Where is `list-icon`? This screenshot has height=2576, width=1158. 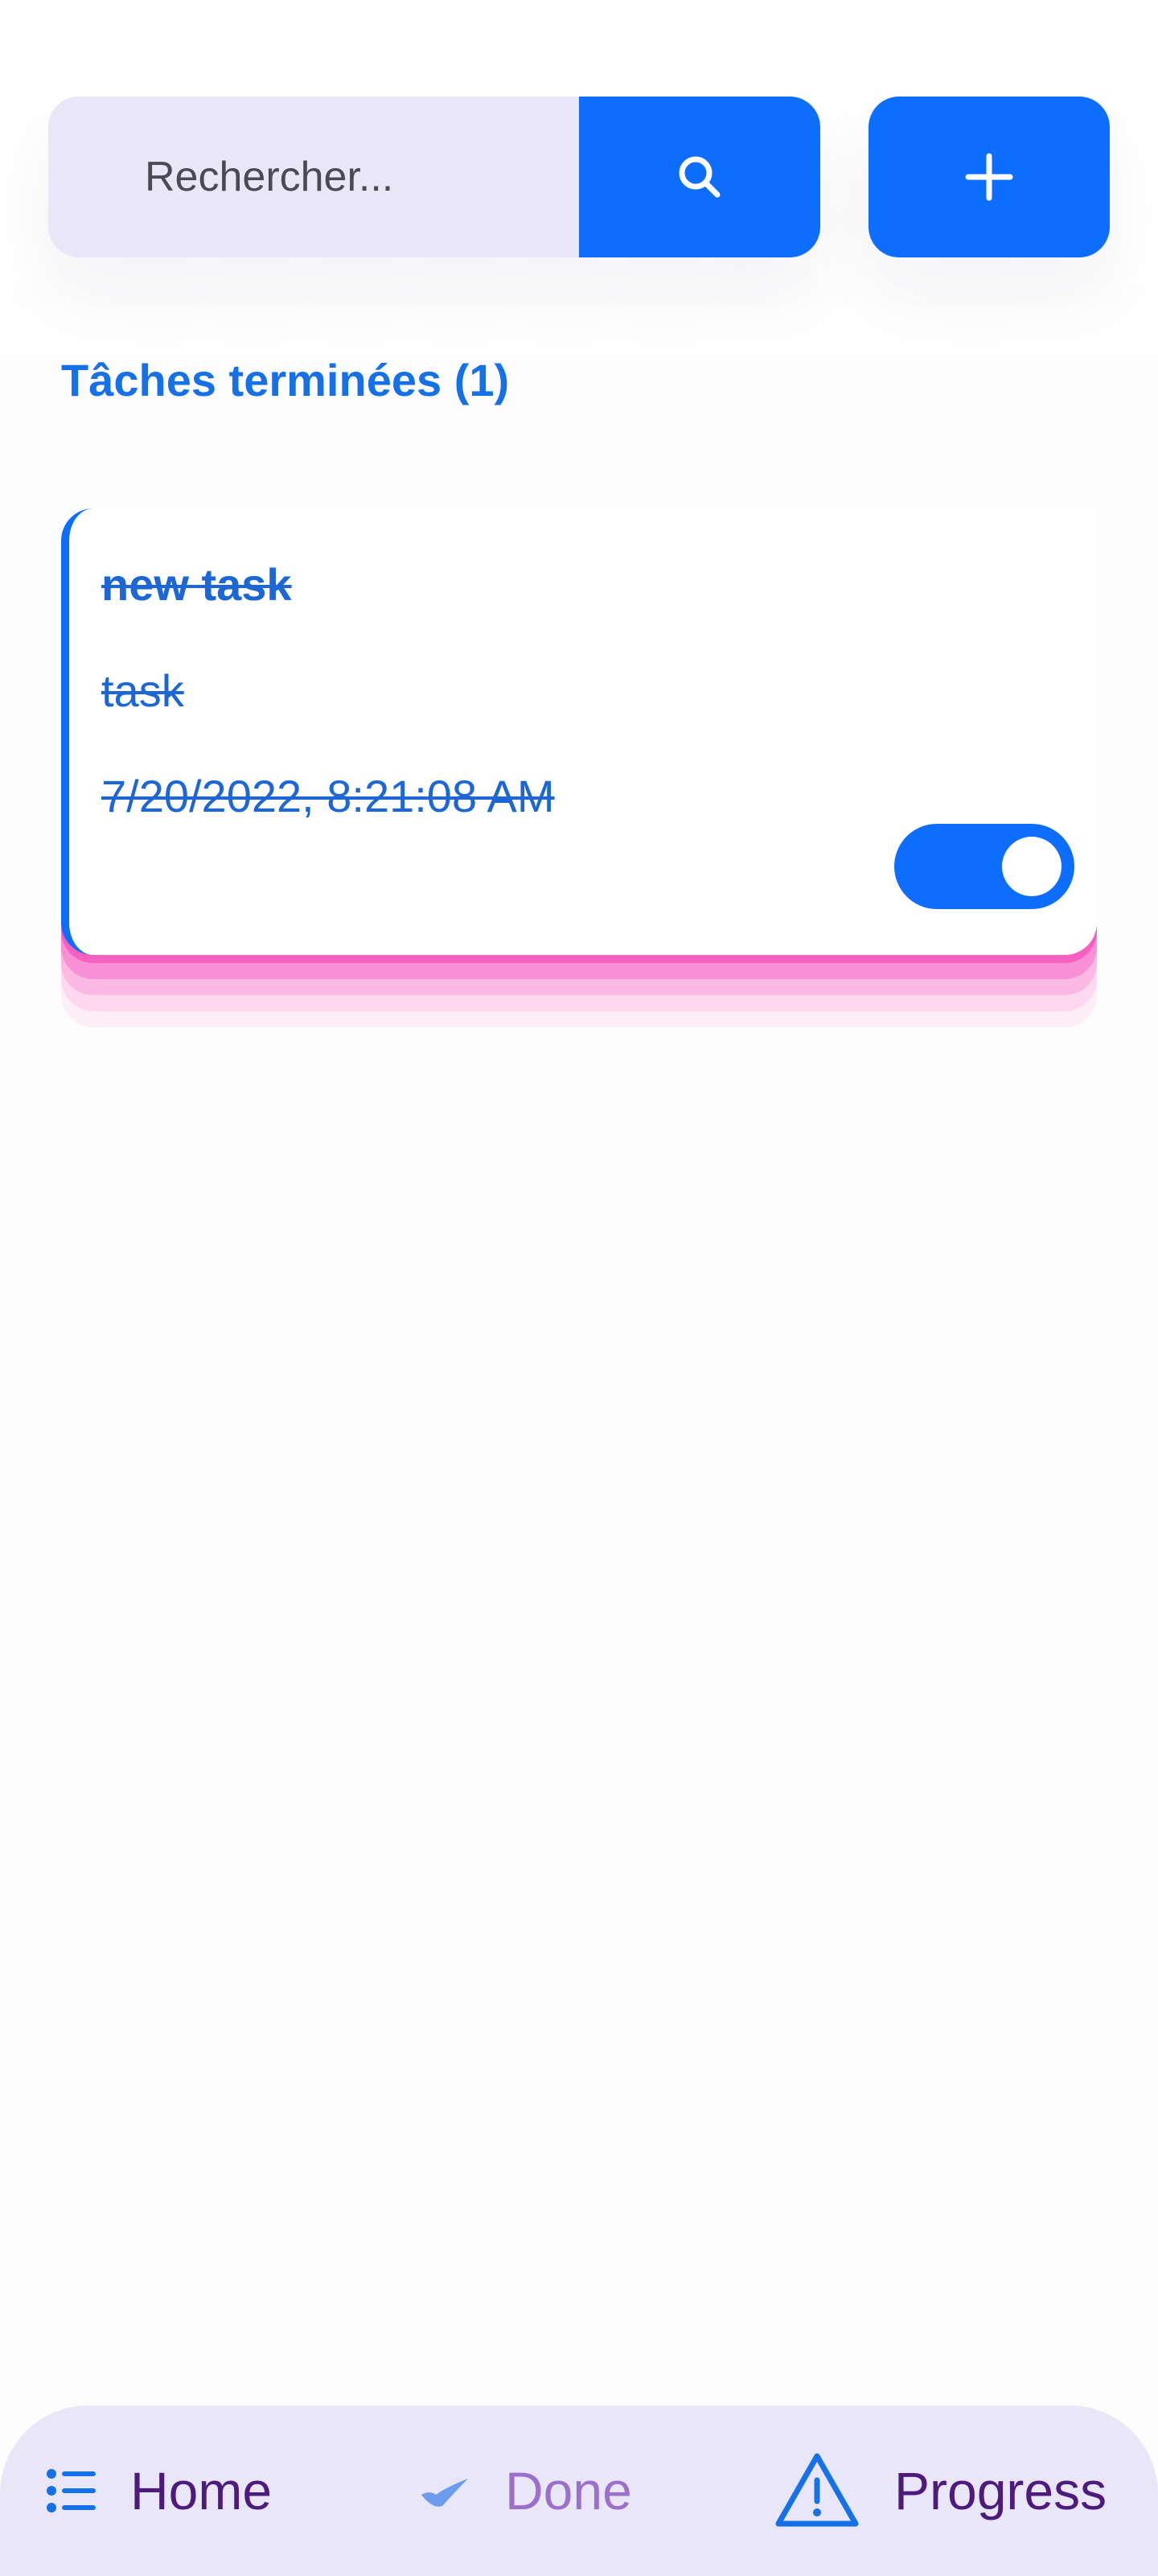
list-icon is located at coordinates (70, 2490).